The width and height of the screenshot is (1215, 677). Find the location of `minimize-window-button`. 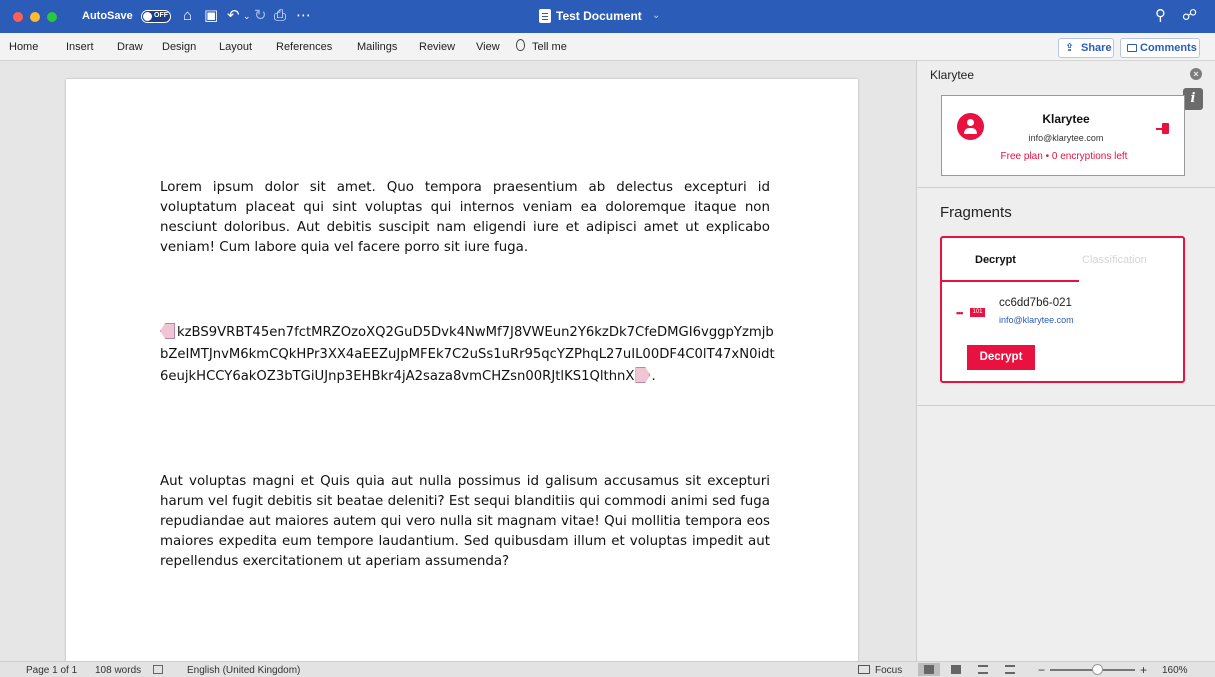

minimize-window-button is located at coordinates (35, 17).